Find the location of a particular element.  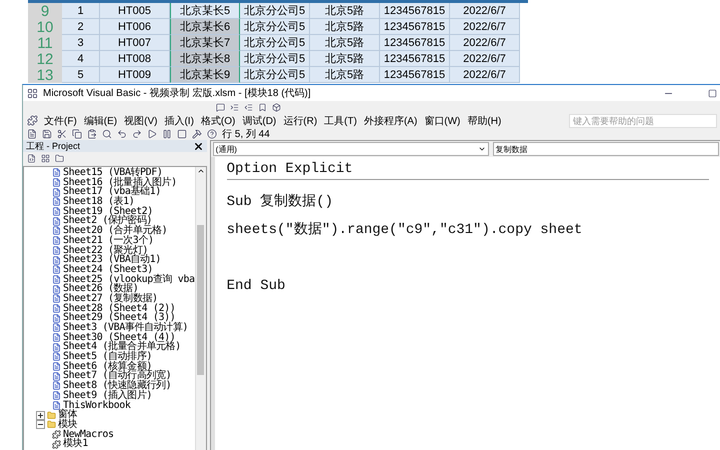

hammer-icon is located at coordinates (197, 133).